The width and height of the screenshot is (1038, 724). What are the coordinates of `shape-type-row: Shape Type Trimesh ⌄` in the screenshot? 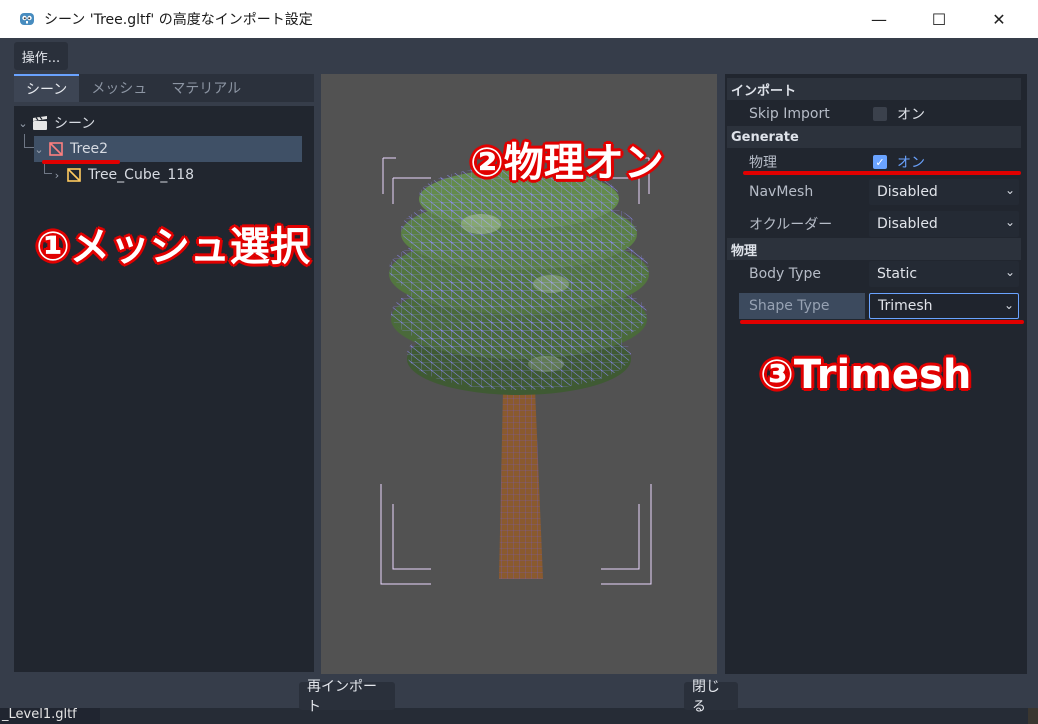 It's located at (874, 306).